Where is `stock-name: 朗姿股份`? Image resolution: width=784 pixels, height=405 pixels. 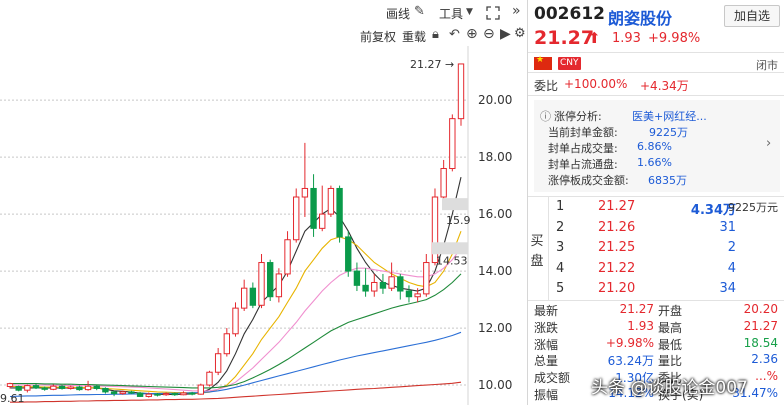 stock-name: 朗姿股份 is located at coordinates (640, 17).